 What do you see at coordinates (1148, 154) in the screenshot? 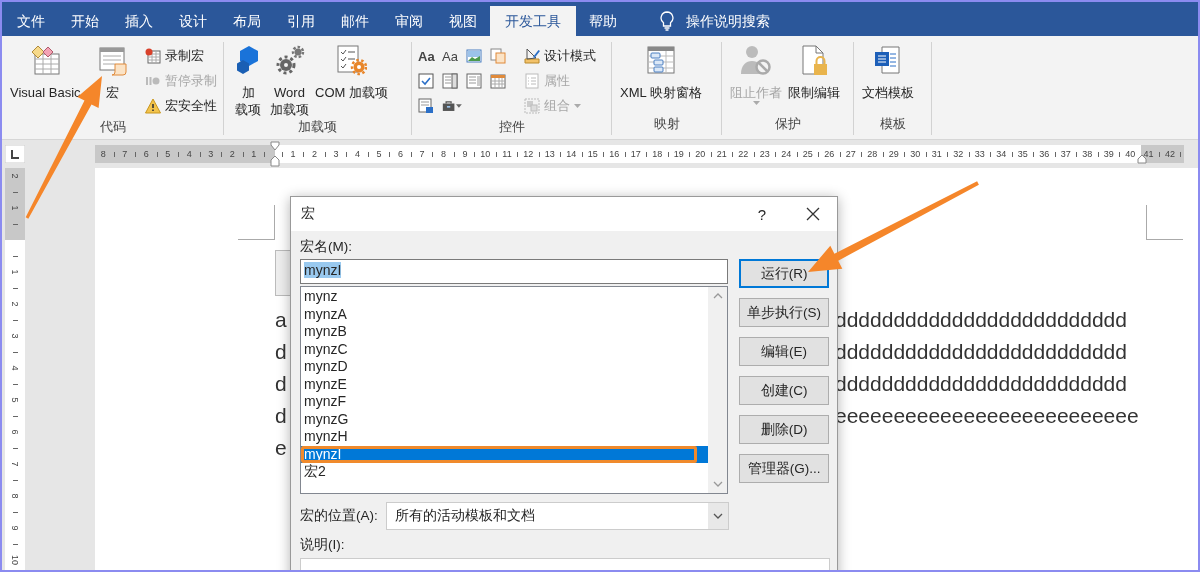
I see `ruler-number: 41` at bounding box center [1148, 154].